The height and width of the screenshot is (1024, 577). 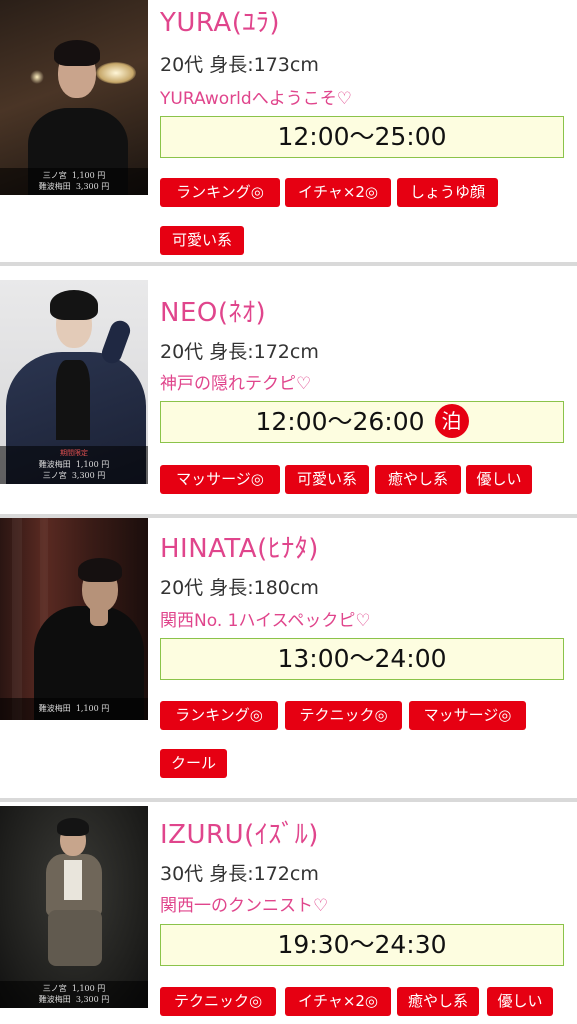 I want to click on host-catchphrase: 関西No. 1ハイスペックピ♡, so click(x=265, y=621).